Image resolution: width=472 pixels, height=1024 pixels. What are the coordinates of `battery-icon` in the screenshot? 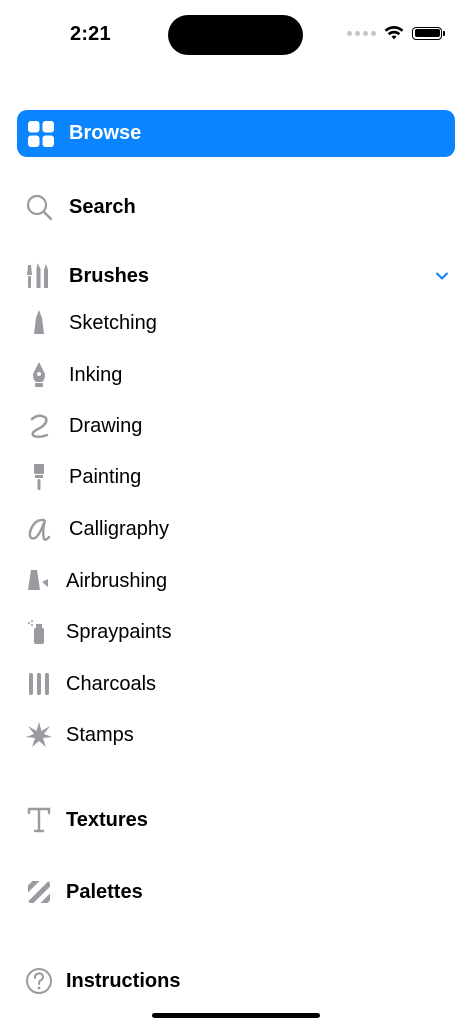 It's located at (428, 33).